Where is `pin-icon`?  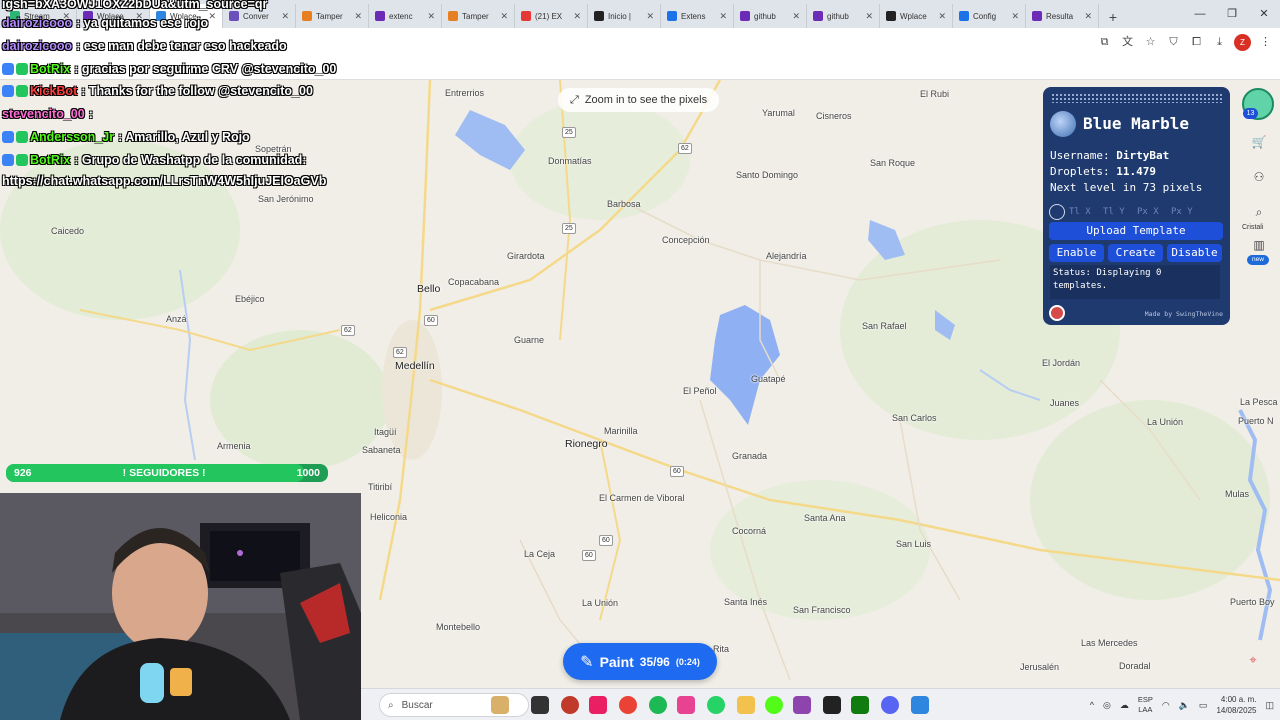
pin-icon is located at coordinates (1057, 212).